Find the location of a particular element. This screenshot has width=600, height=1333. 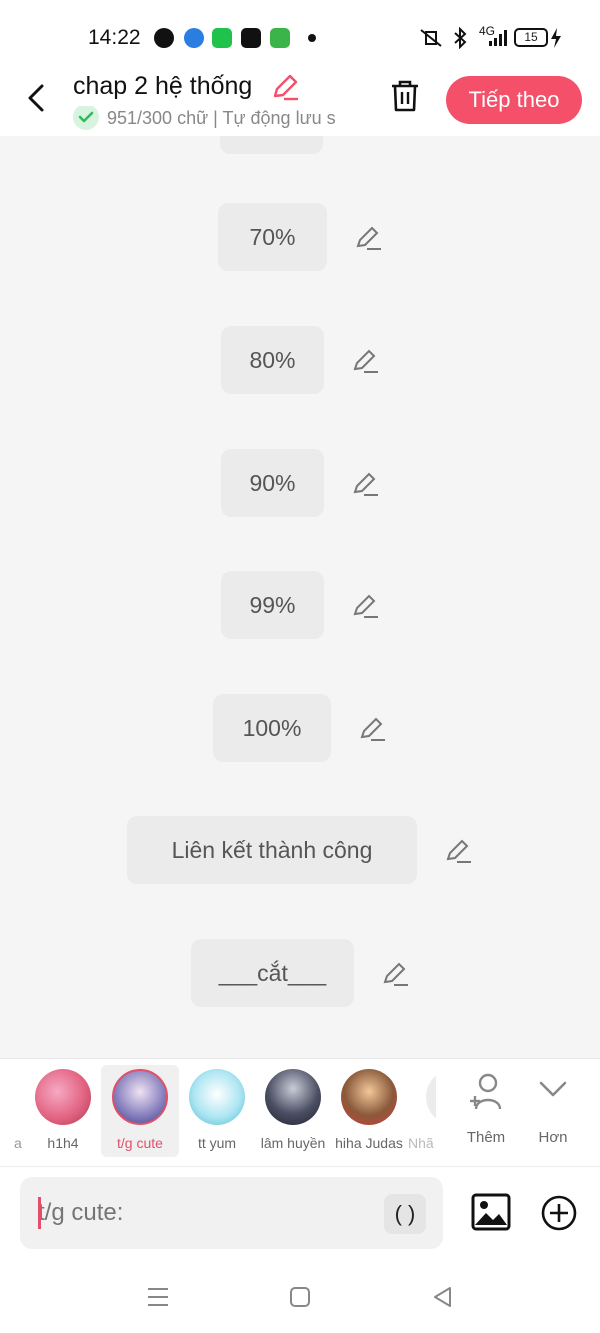

next-button: Tiếp theo is located at coordinates (514, 100).